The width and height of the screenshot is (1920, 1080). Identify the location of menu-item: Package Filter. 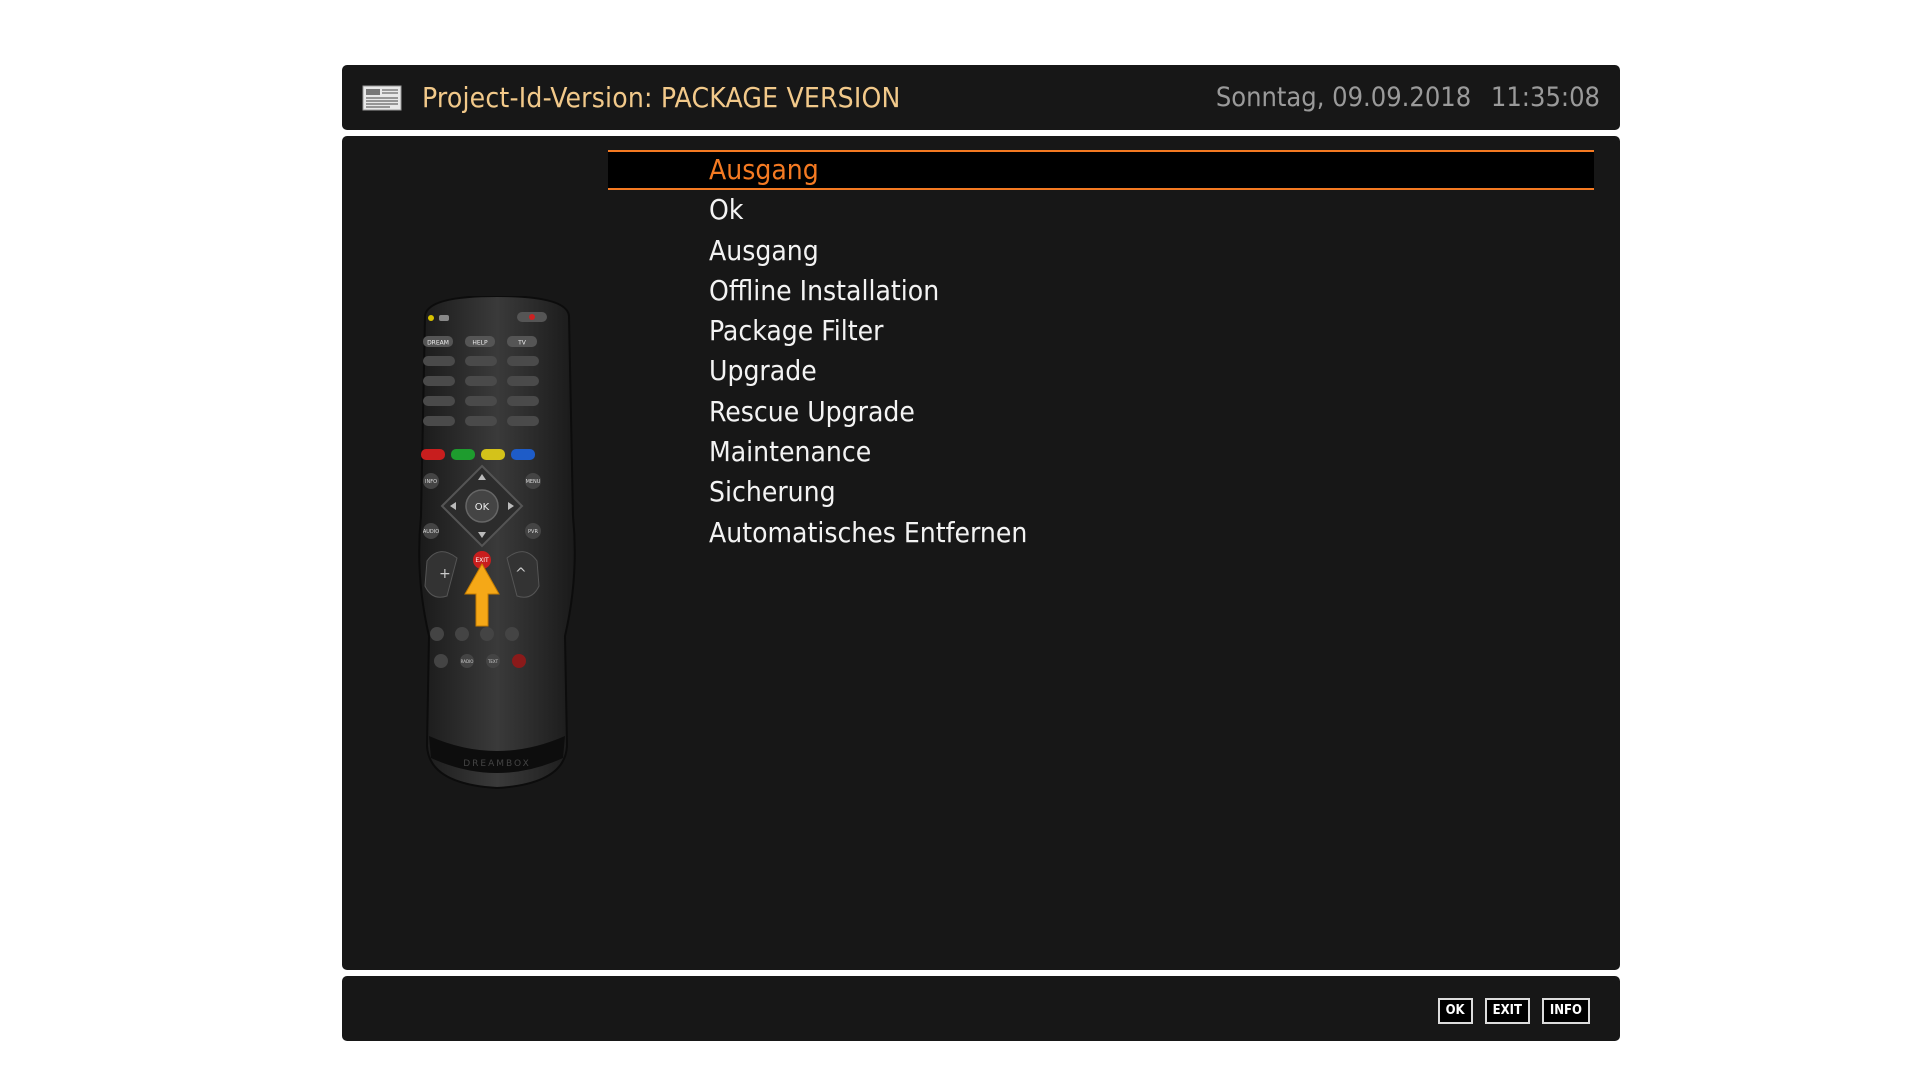
(1101, 331).